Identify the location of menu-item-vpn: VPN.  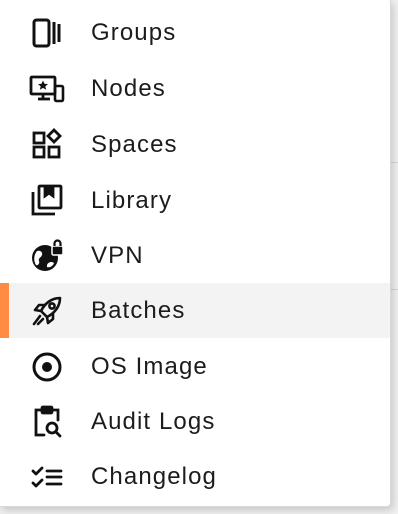
(195, 255).